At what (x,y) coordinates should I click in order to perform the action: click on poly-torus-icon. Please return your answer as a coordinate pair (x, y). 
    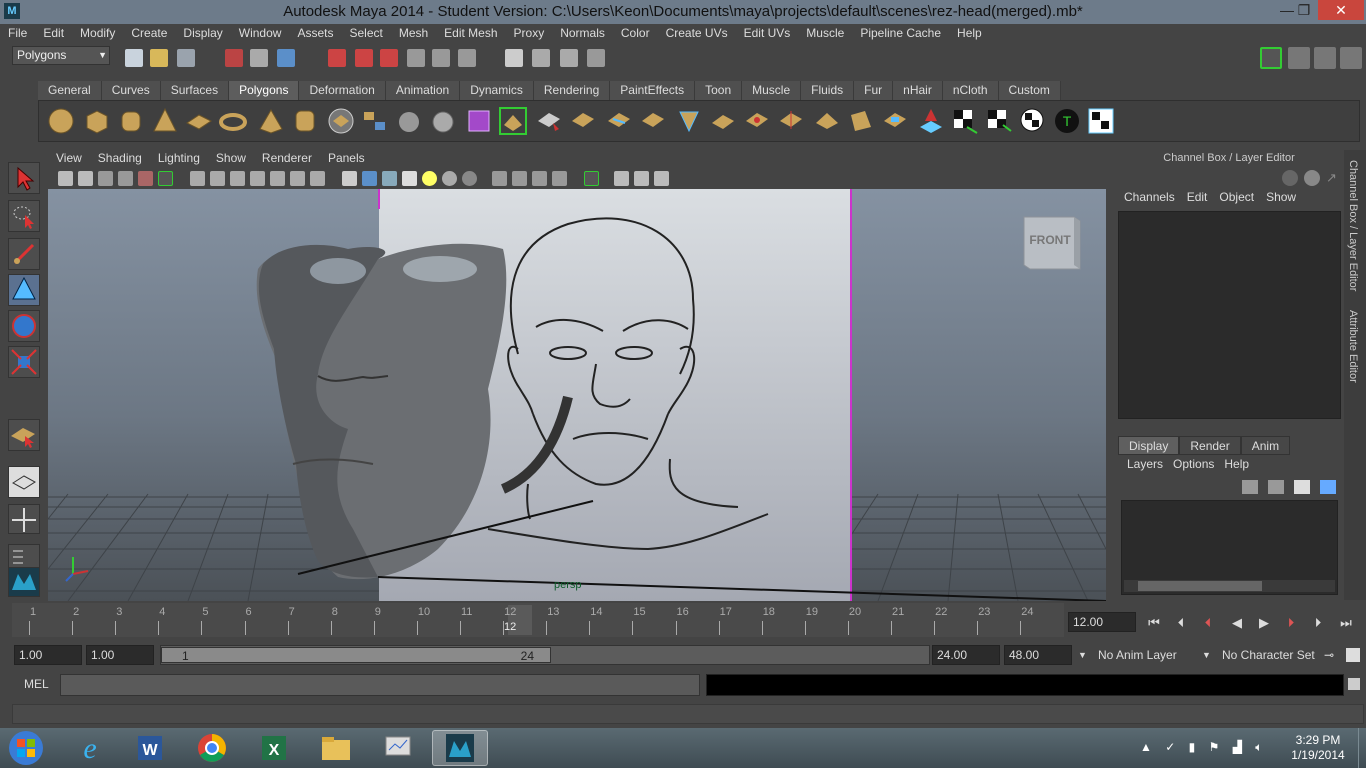
    Looking at the image, I should click on (233, 121).